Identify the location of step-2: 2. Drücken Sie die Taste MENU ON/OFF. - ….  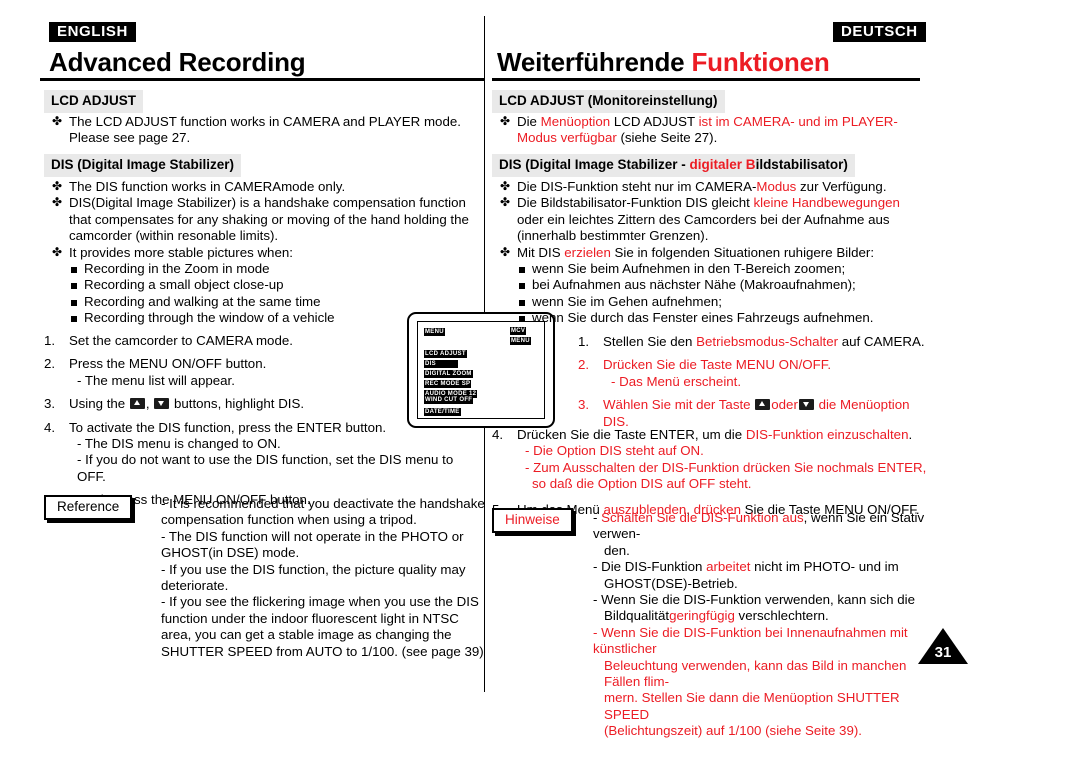
(753, 373).